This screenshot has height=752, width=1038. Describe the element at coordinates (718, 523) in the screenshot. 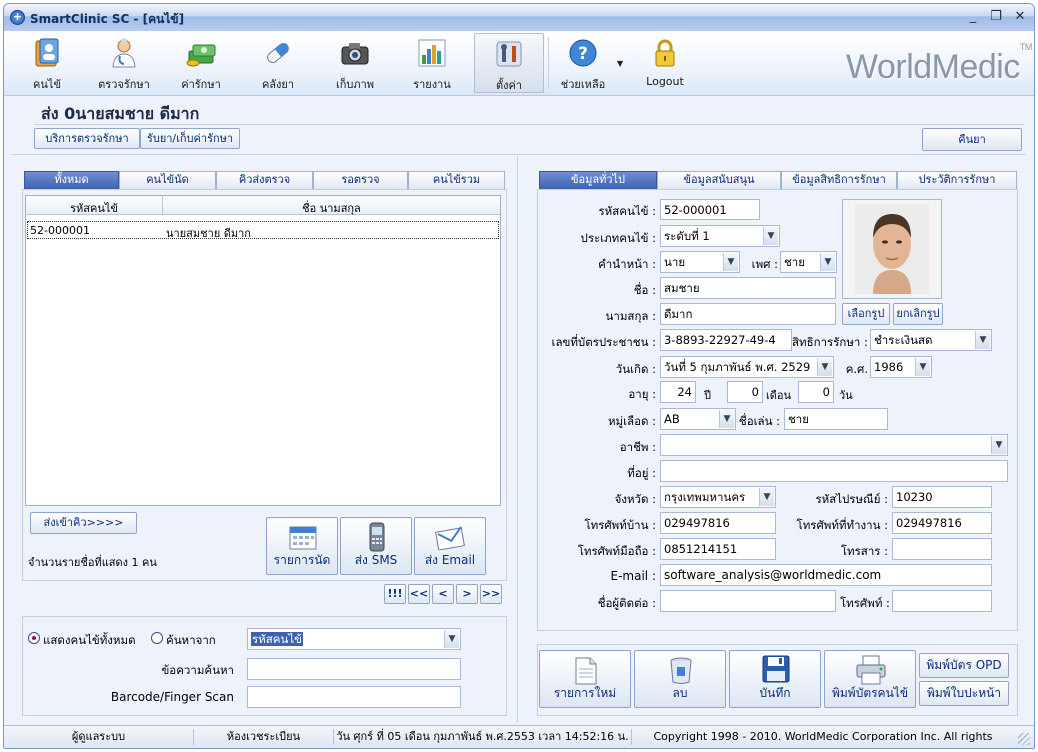

I see `home-phone-field: 029497816` at that location.